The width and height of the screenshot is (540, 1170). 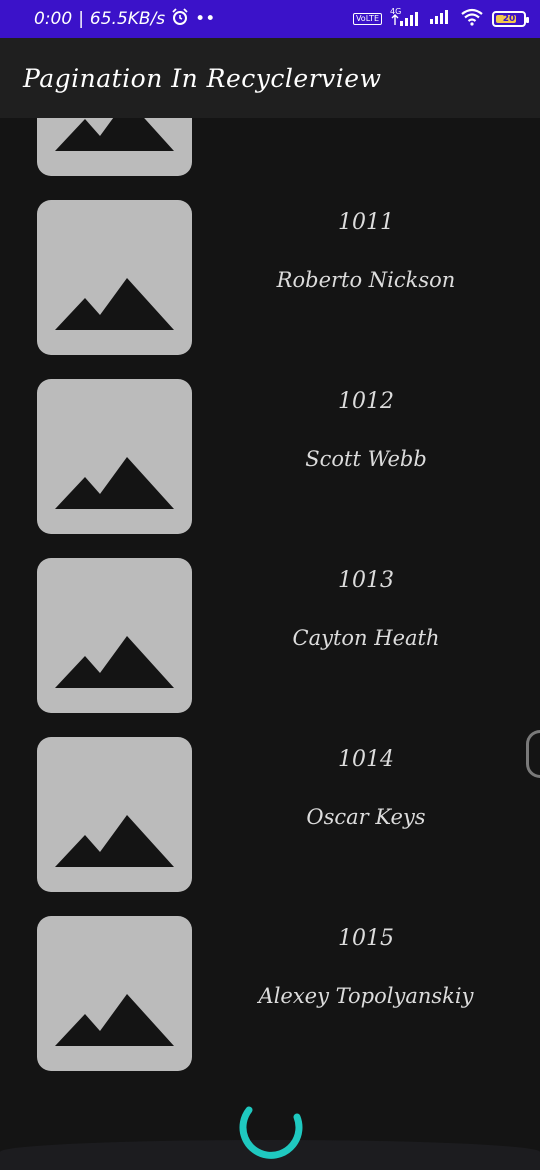 I want to click on battery-level: 20, so click(x=509, y=19).